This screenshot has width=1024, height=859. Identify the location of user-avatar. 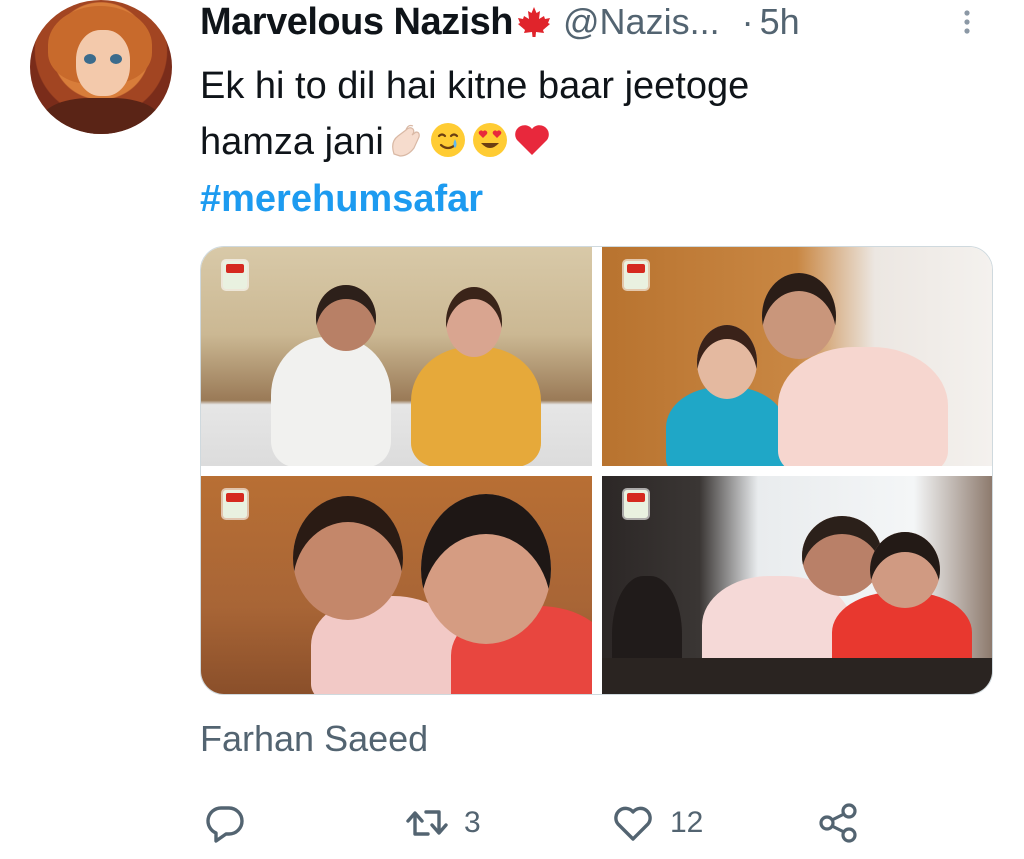
(101, 67).